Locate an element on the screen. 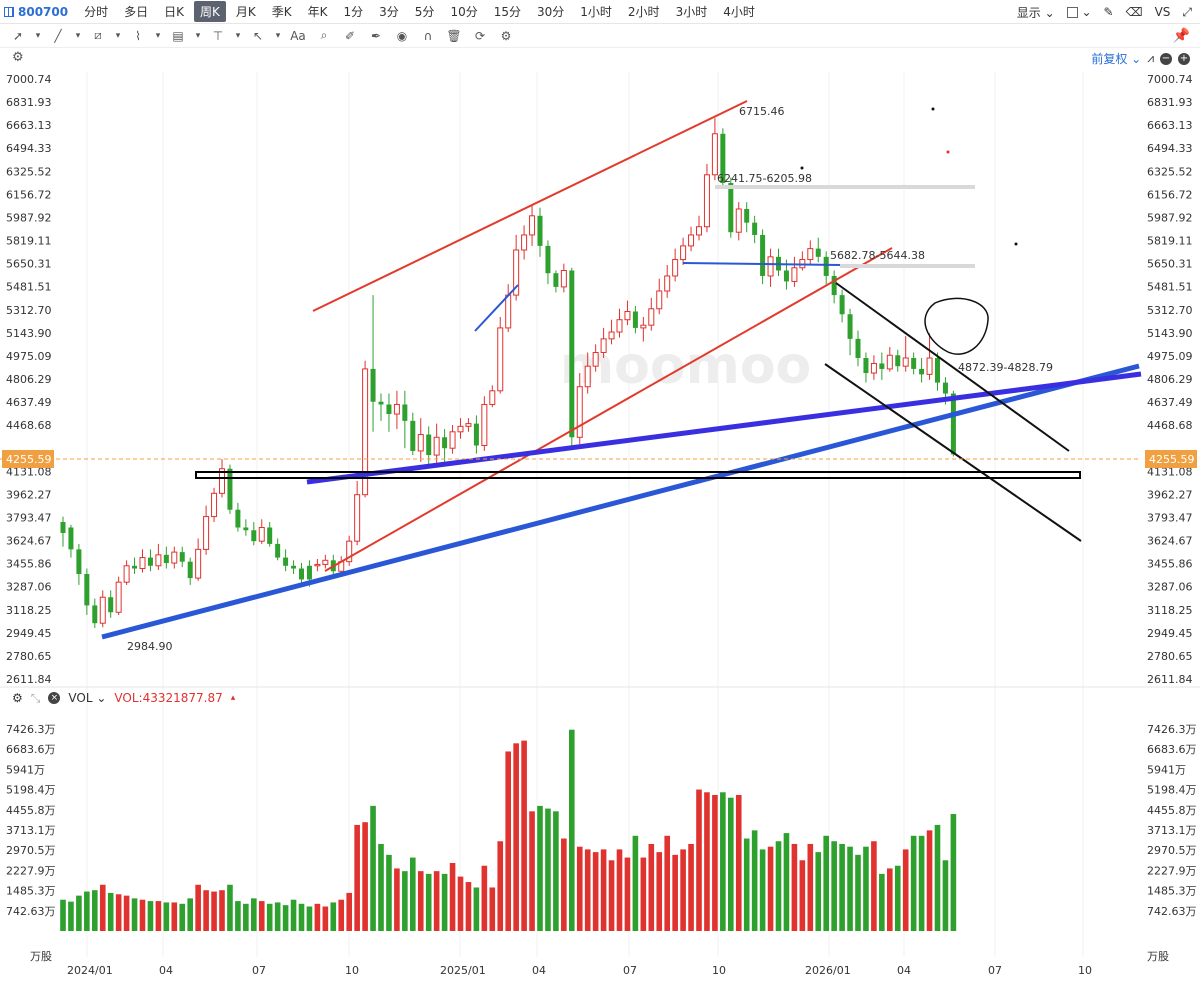 The height and width of the screenshot is (984, 1200). volume-settings-icon: ⚙ is located at coordinates (17, 698).